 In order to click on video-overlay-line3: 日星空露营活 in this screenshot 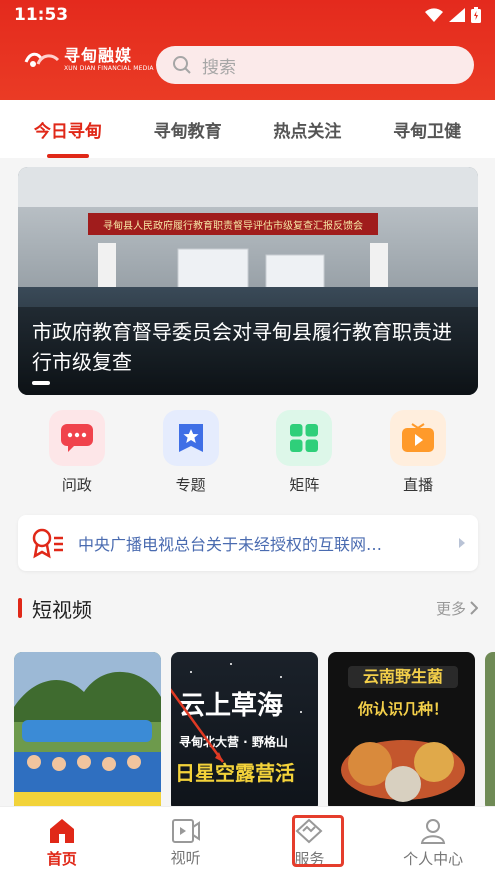, I will do `click(235, 773)`.